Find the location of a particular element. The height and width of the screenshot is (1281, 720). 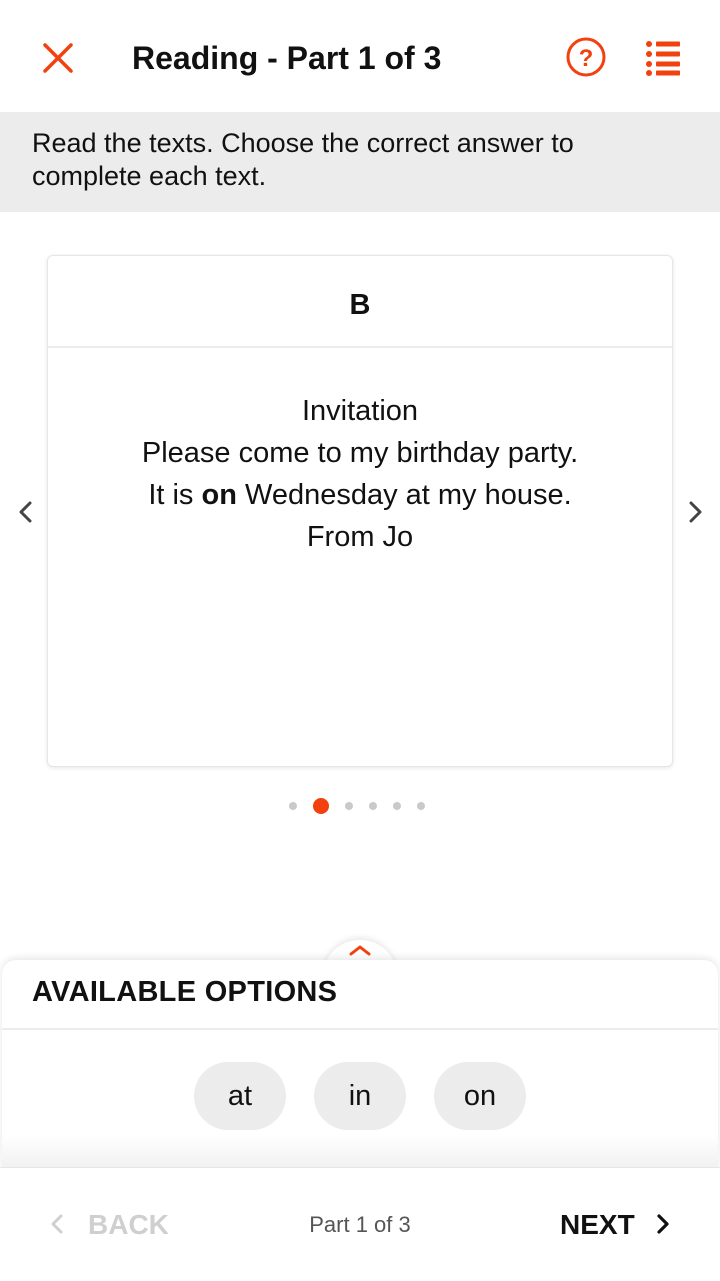

option-chip-in: in is located at coordinates (360, 1096).